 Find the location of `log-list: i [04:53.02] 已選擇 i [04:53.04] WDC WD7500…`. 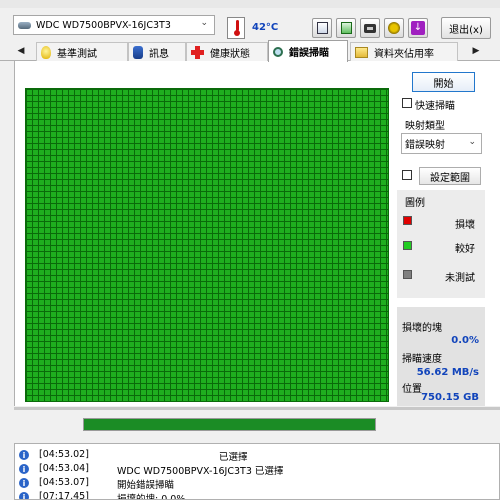

log-list: i [04:53.02] 已選擇 i [04:53.04] WDC WD7500… is located at coordinates (257, 471).